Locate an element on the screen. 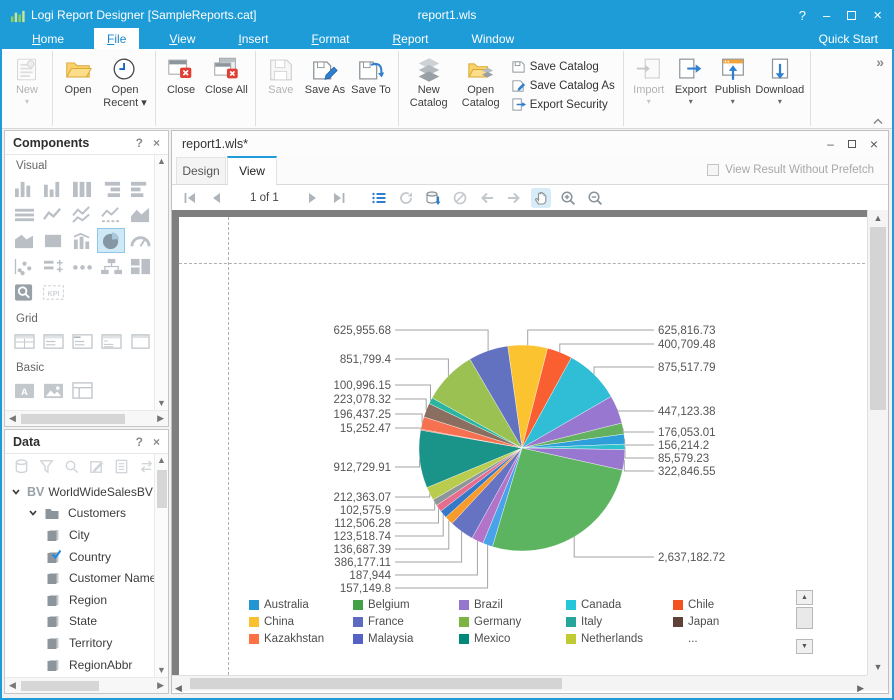  import-button: Import ▾ is located at coordinates (649, 79).